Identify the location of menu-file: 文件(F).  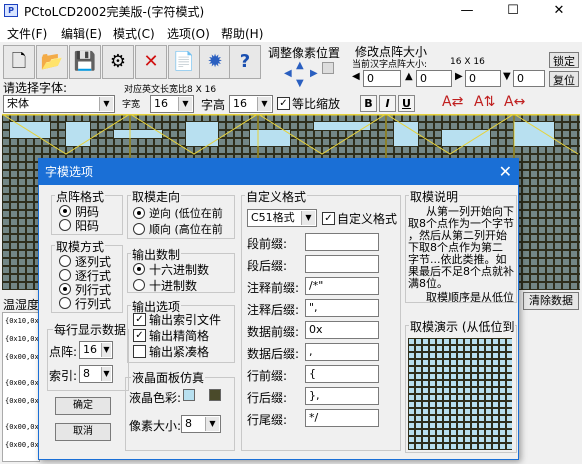
(27, 33).